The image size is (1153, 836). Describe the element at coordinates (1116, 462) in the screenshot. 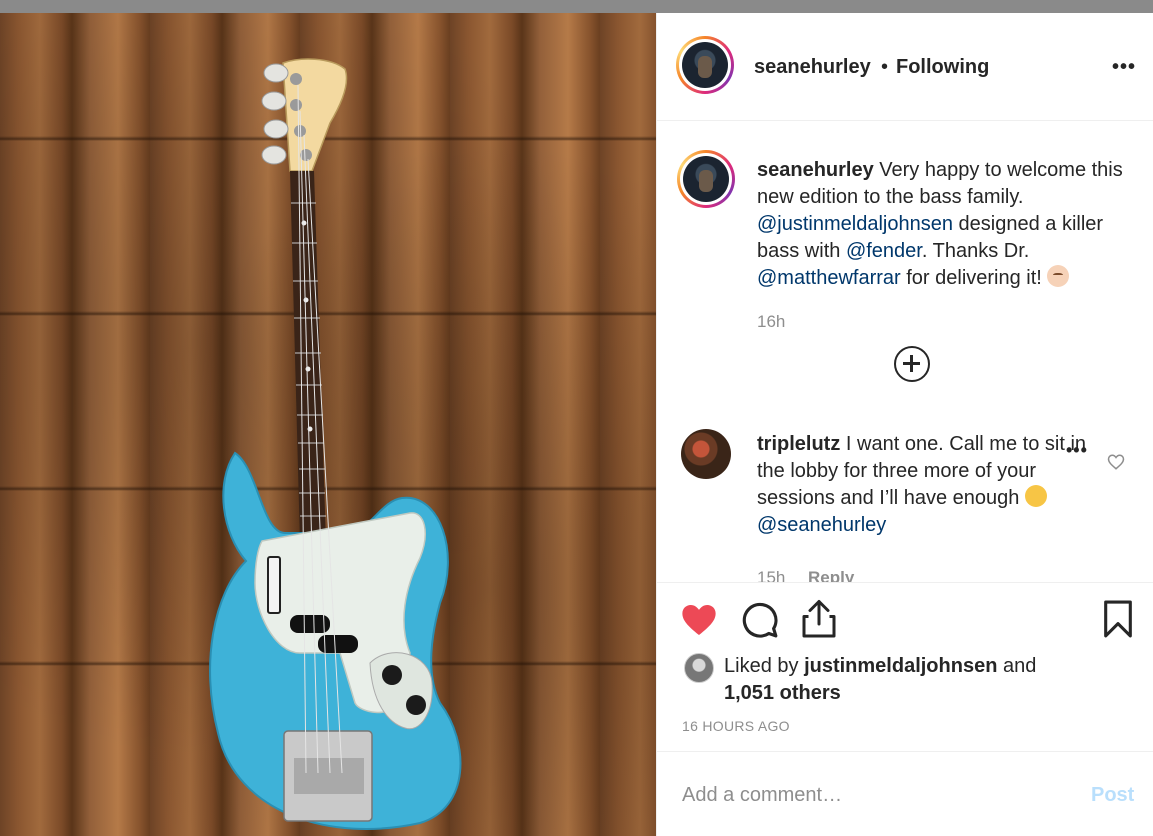

I see `comment-like-heart-icon` at that location.